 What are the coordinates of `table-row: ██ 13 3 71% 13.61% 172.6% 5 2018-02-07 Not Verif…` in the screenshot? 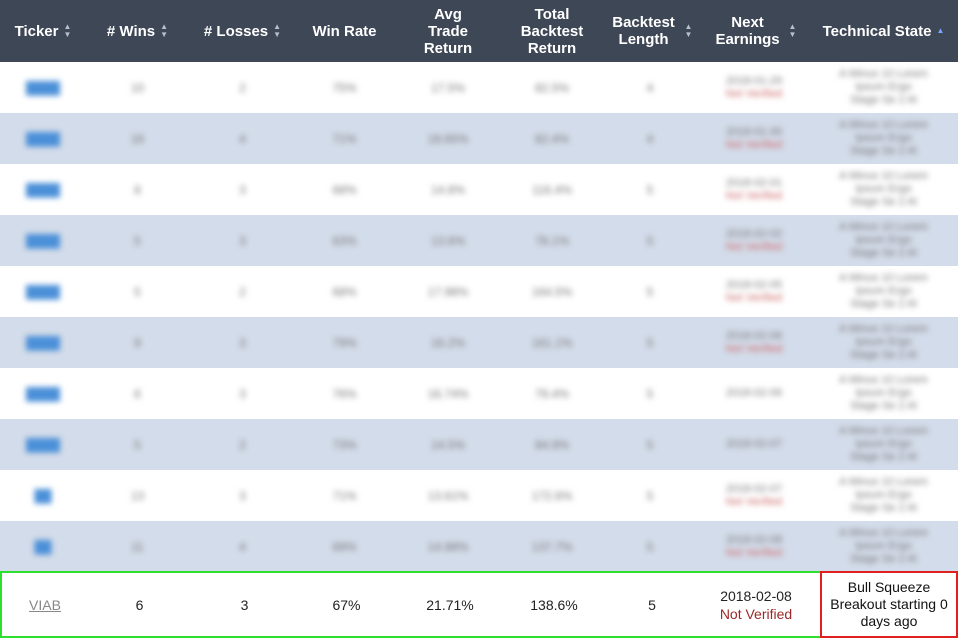 It's located at (479, 495).